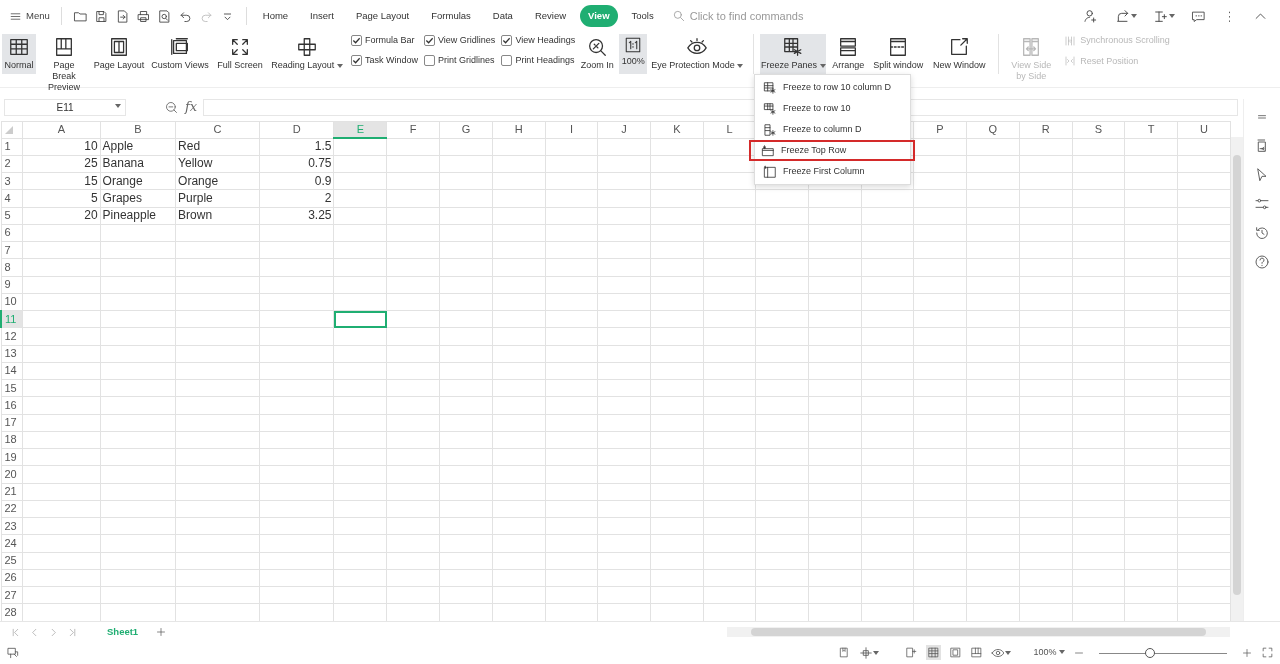 This screenshot has height=664, width=1280. What do you see at coordinates (296, 129) in the screenshot?
I see `column-header: D` at bounding box center [296, 129].